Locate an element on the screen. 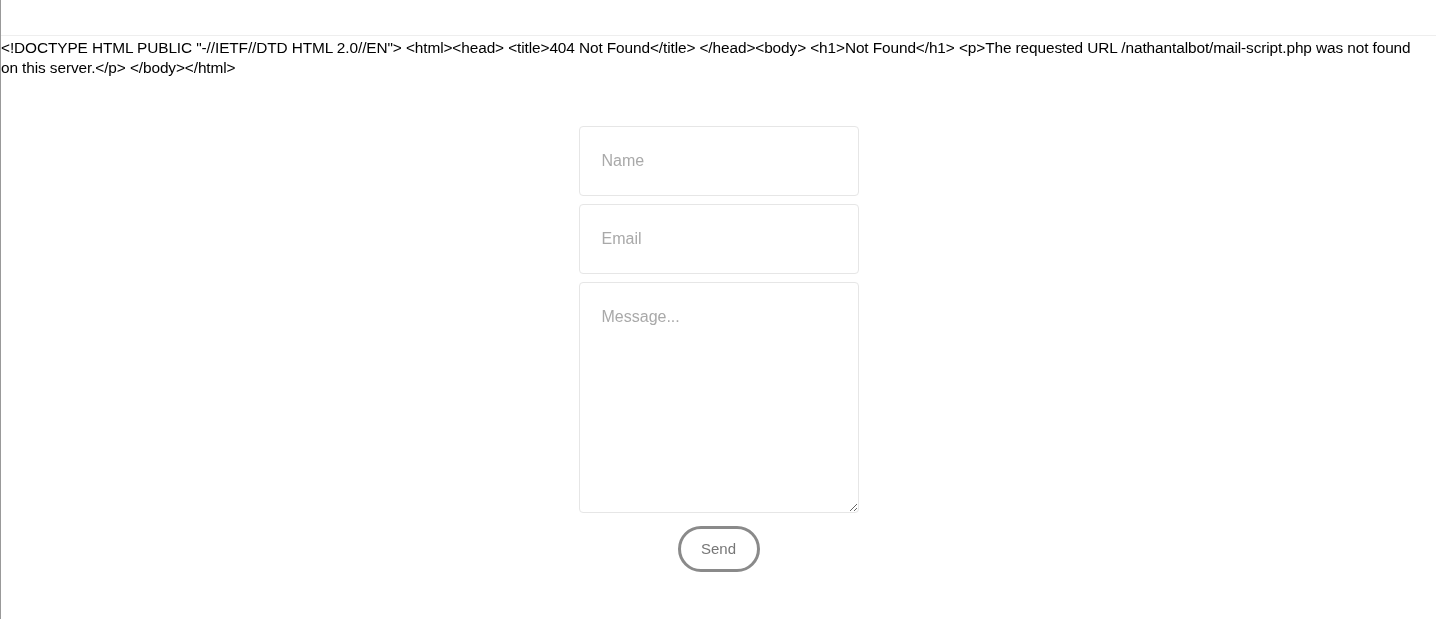 This screenshot has height=619, width=1436. error-message: <!DOCTYPE HTML PUBLIC "-//IETF//DTD HTML 2.0//EN"> <html><head> <title>404 Not Found</title> </head><body> <h1>Not Found</h1> <p>The requested URL /nathantalbot/mail-script.php was not found on this server.</p> </body></html> is located at coordinates (706, 58).